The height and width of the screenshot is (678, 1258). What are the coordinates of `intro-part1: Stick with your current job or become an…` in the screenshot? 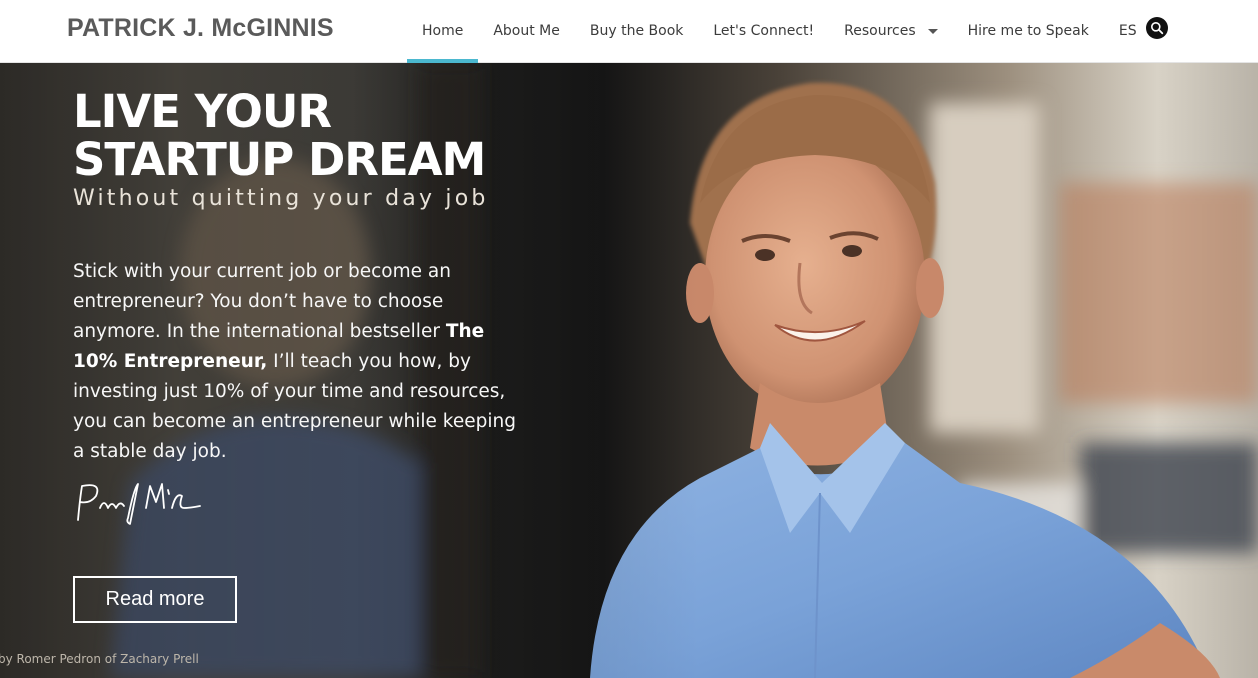 It's located at (262, 301).